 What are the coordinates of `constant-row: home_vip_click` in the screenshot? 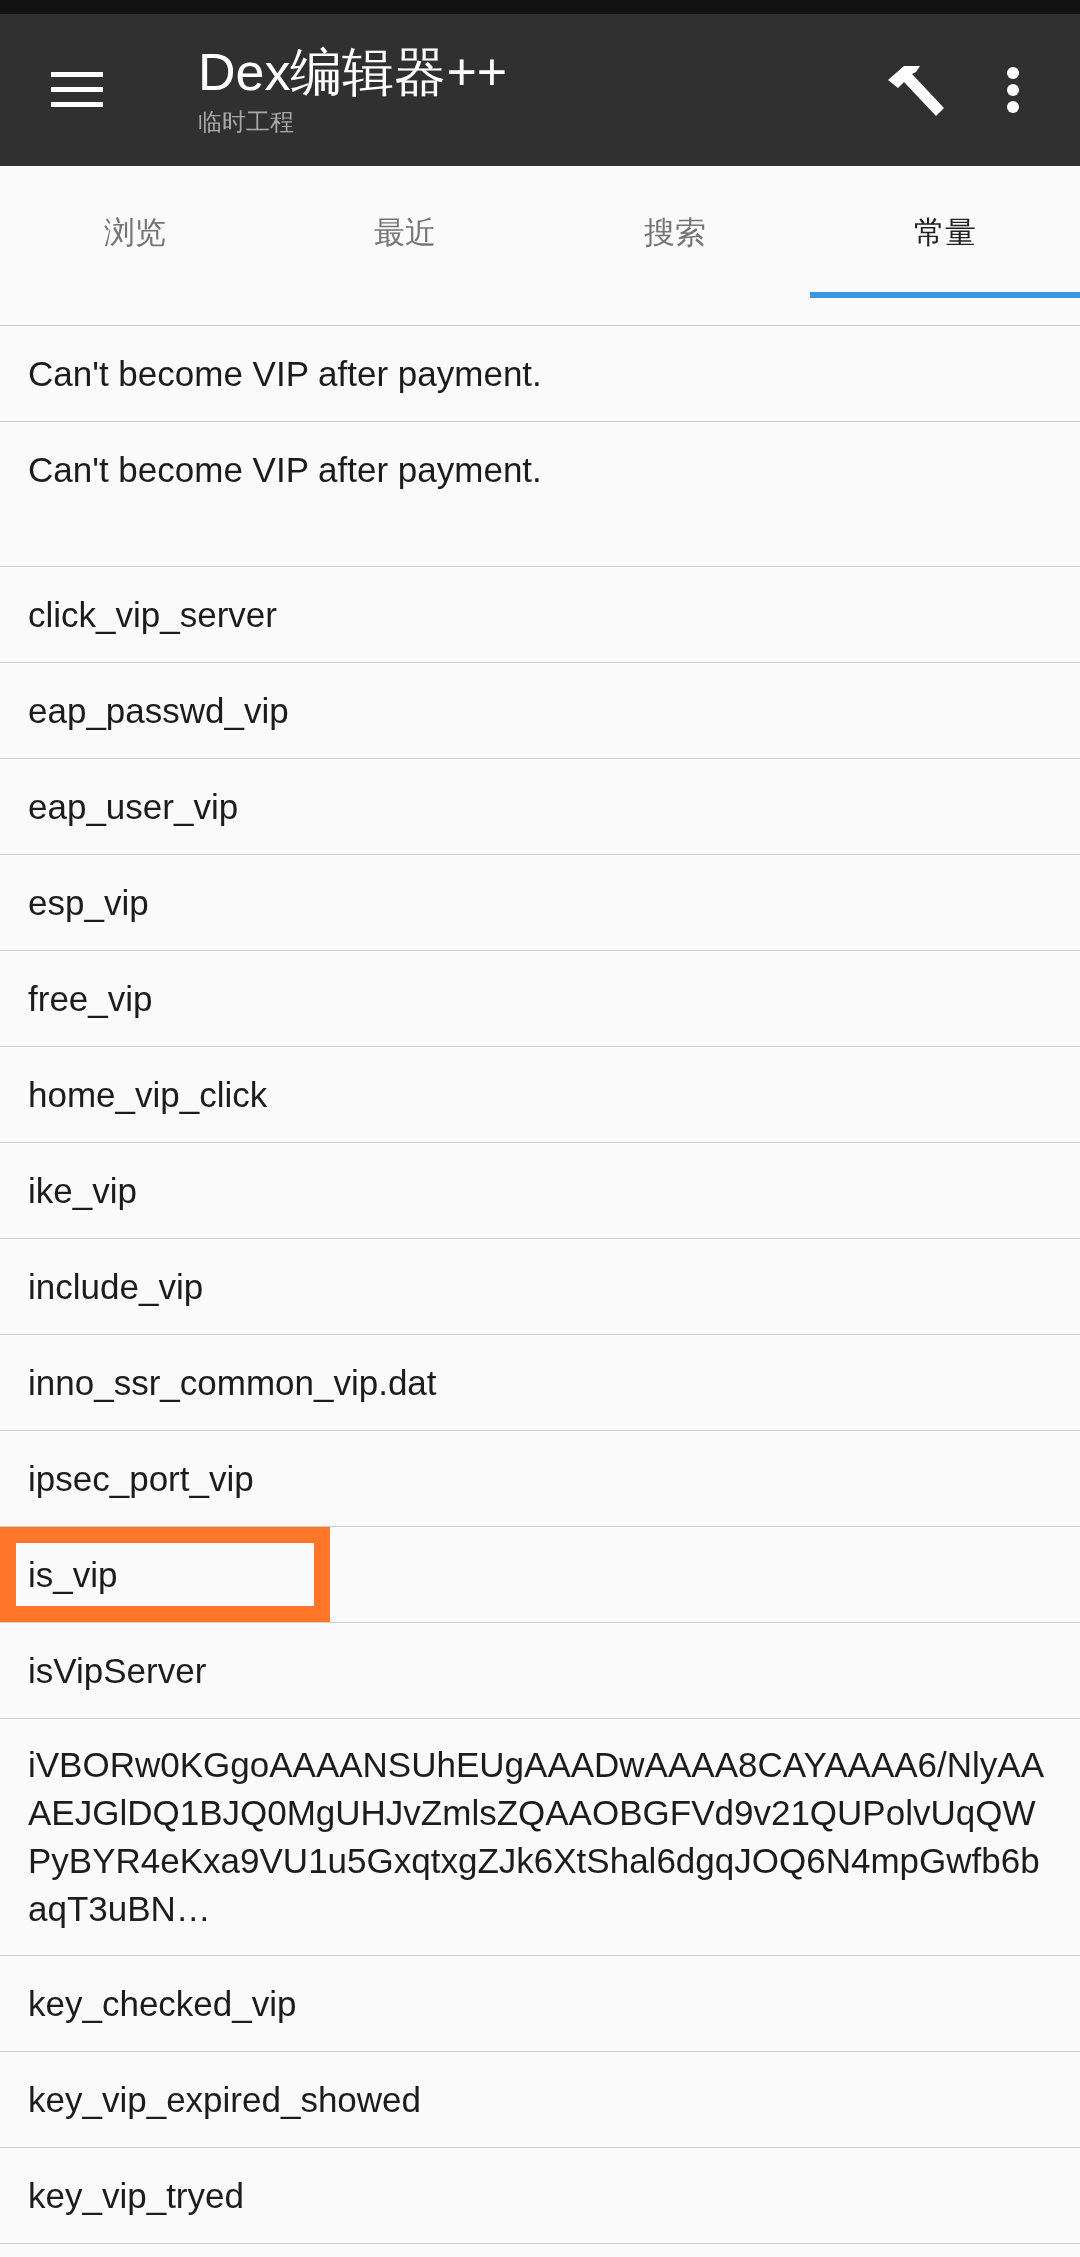 It's located at (540, 1095).